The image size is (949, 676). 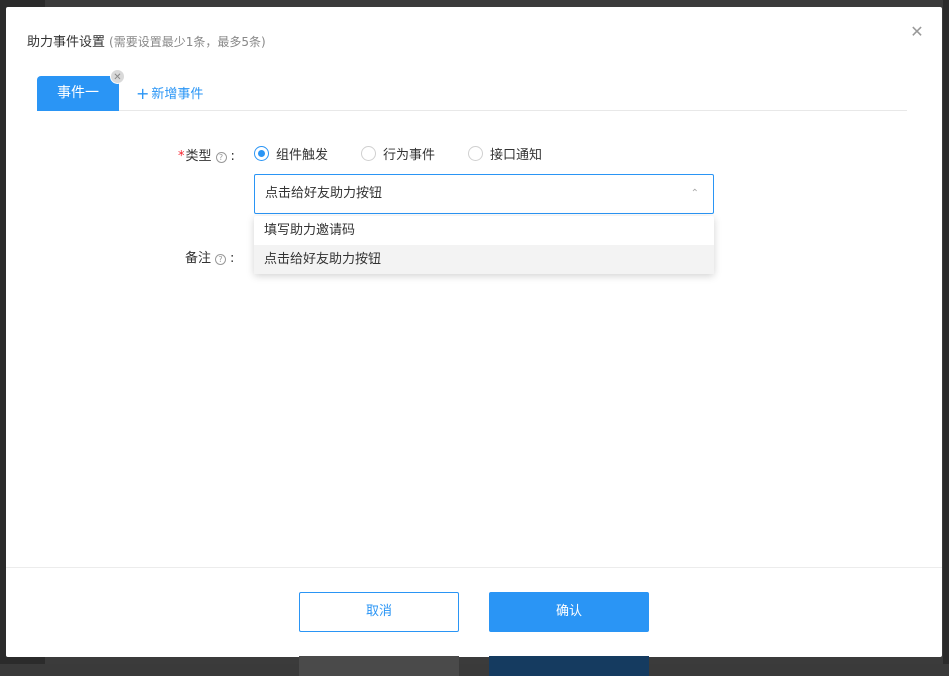 I want to click on tab-event-1-label: 事件一, so click(x=78, y=93).